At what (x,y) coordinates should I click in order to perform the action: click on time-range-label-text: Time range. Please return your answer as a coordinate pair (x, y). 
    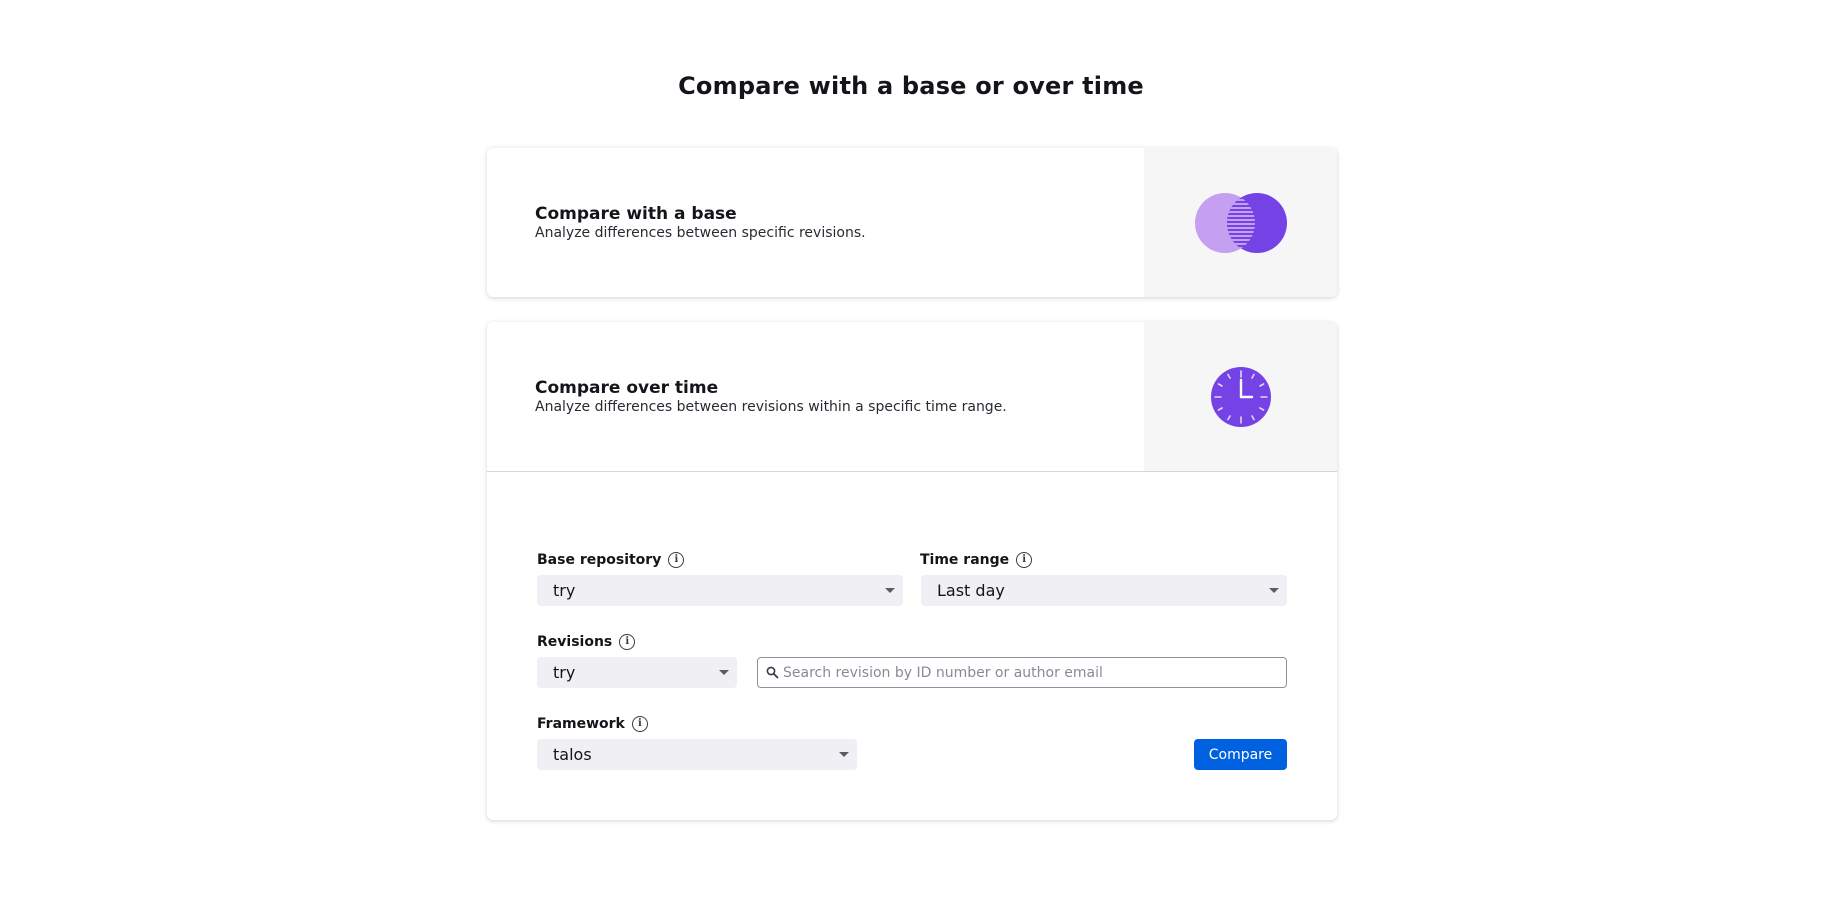
    Looking at the image, I should click on (965, 560).